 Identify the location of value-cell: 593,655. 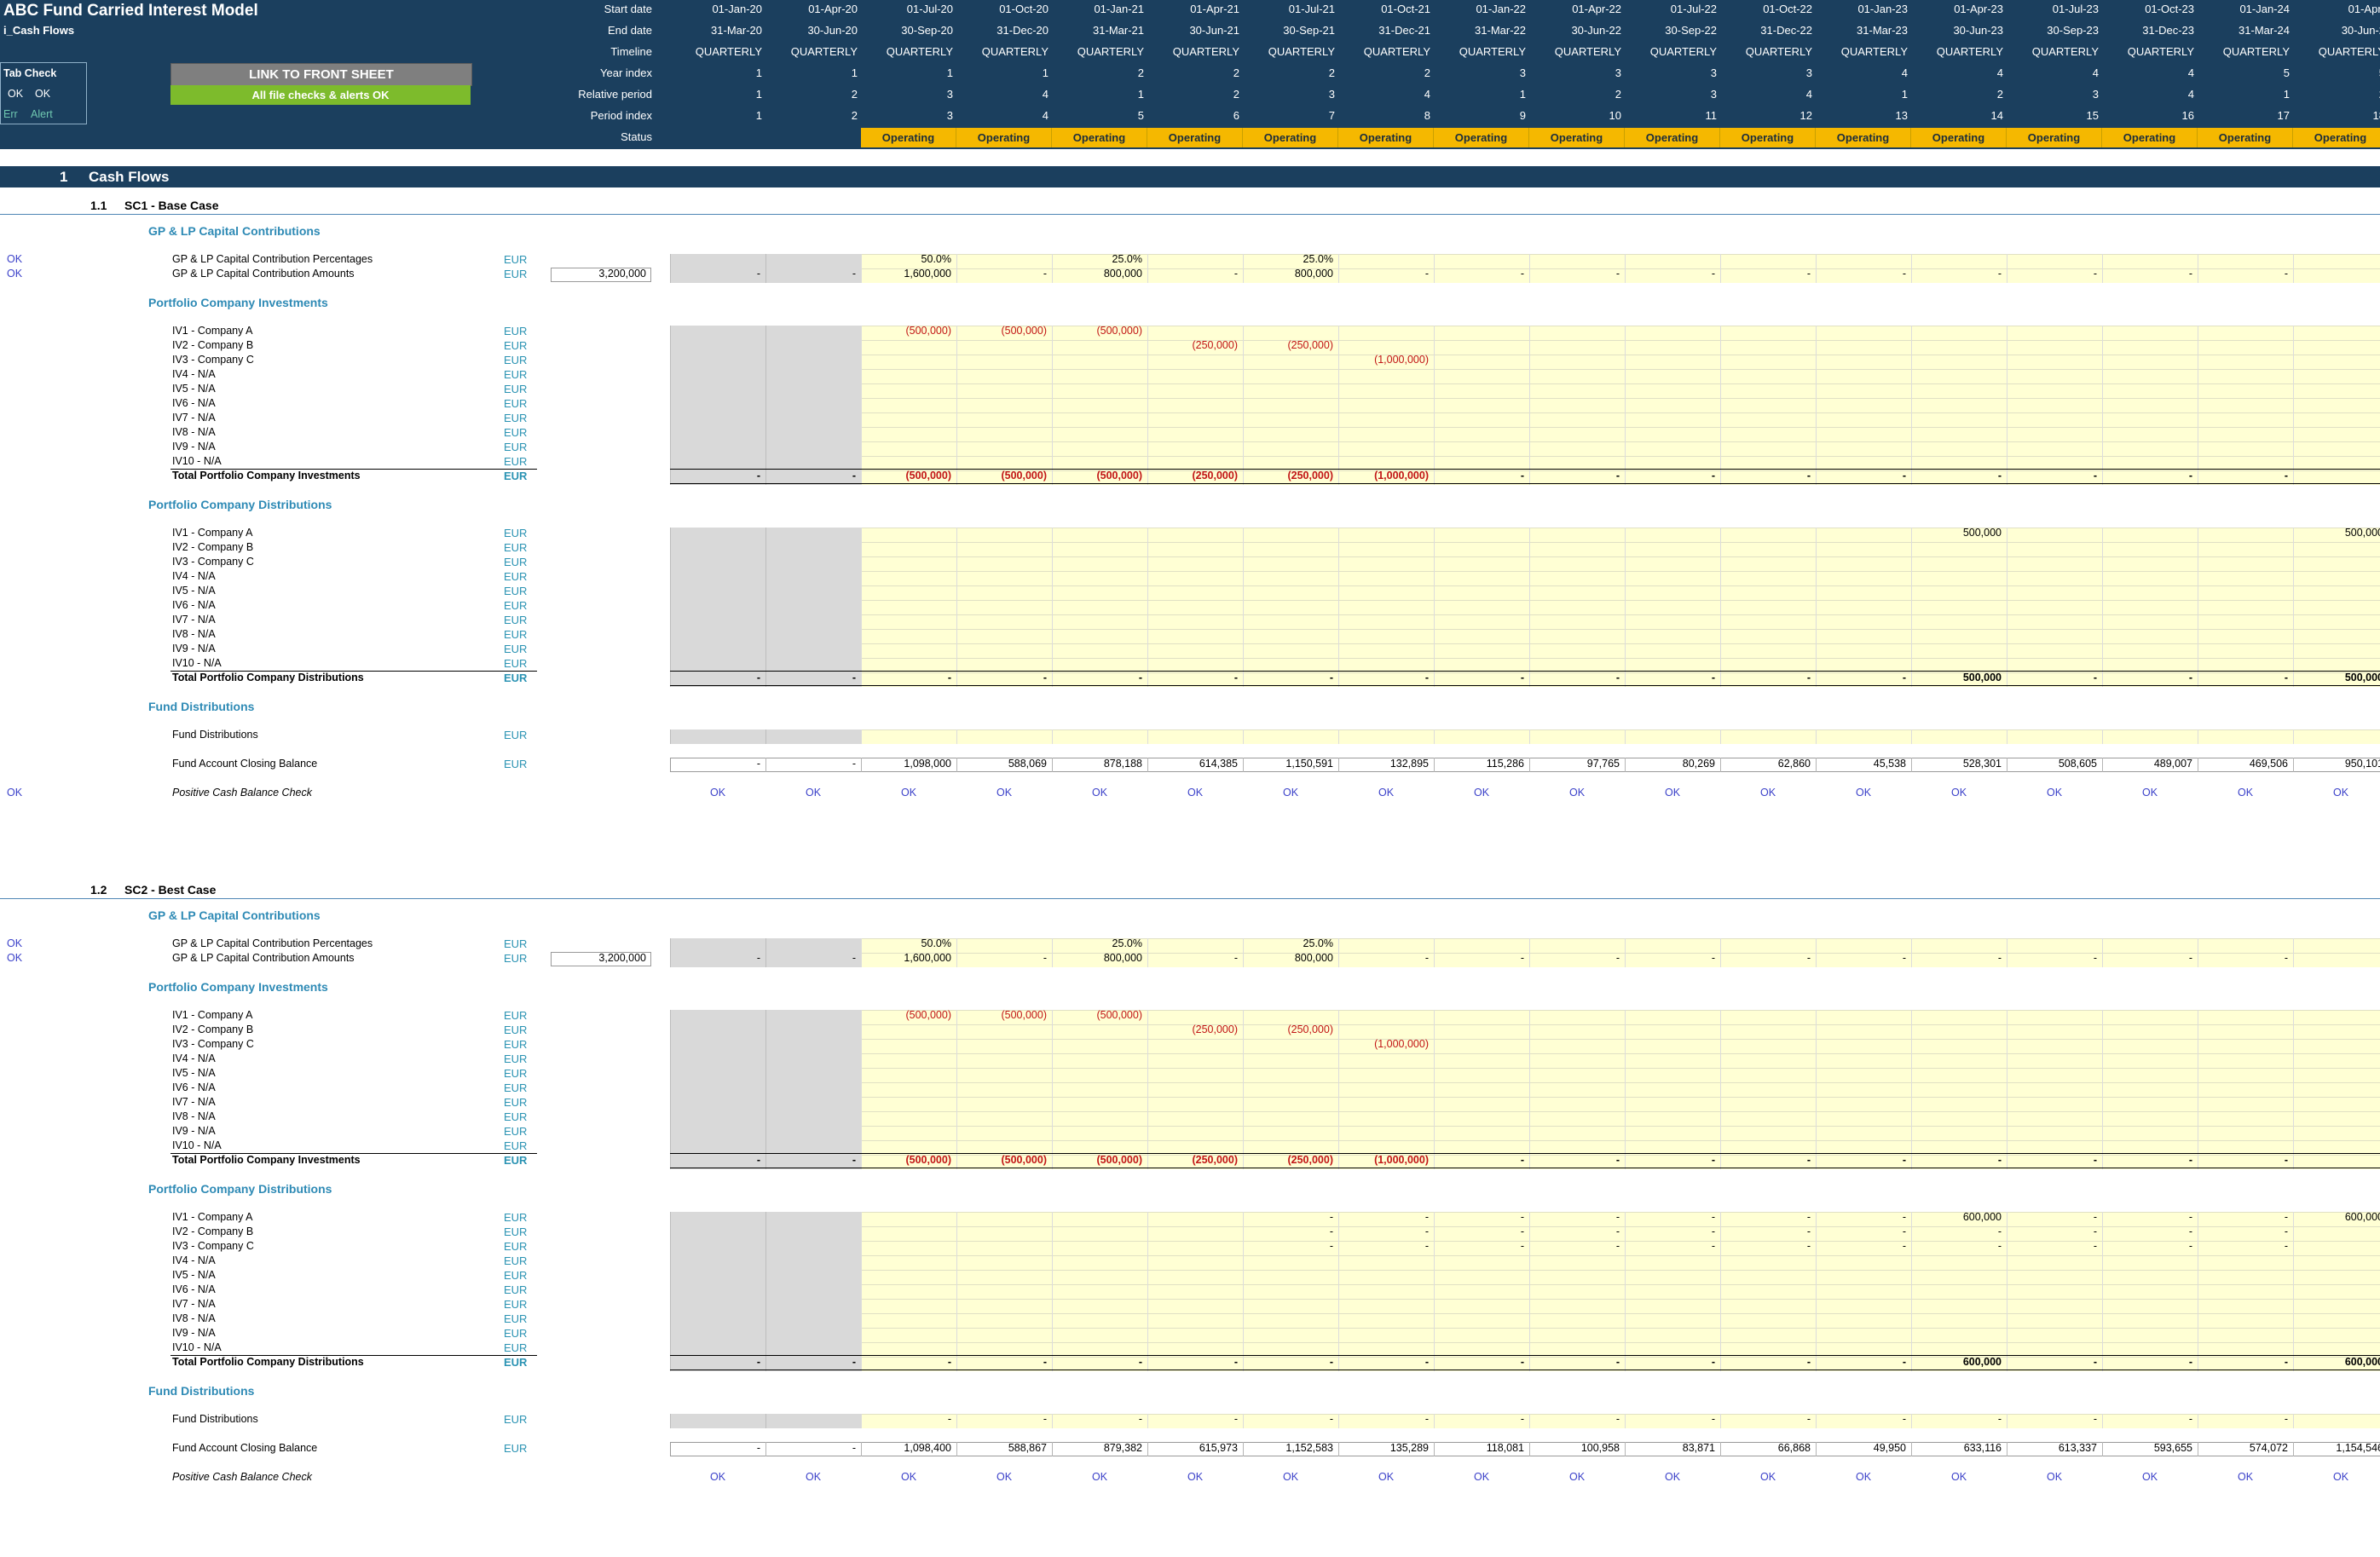
(2172, 1448).